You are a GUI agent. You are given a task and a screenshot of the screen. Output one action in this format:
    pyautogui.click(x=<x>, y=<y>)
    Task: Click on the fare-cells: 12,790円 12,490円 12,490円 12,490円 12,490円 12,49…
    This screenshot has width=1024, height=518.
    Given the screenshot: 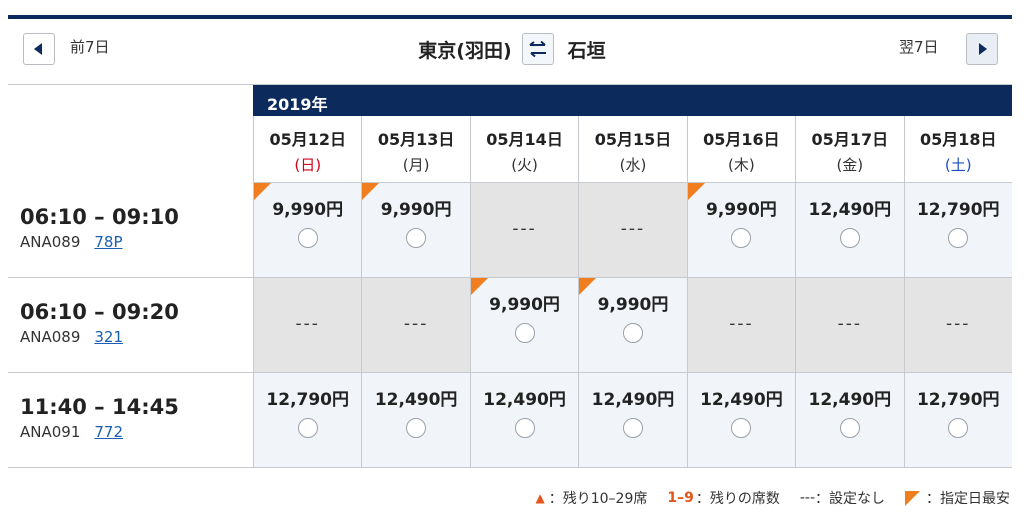 What is the action you would take?
    pyautogui.click(x=632, y=420)
    